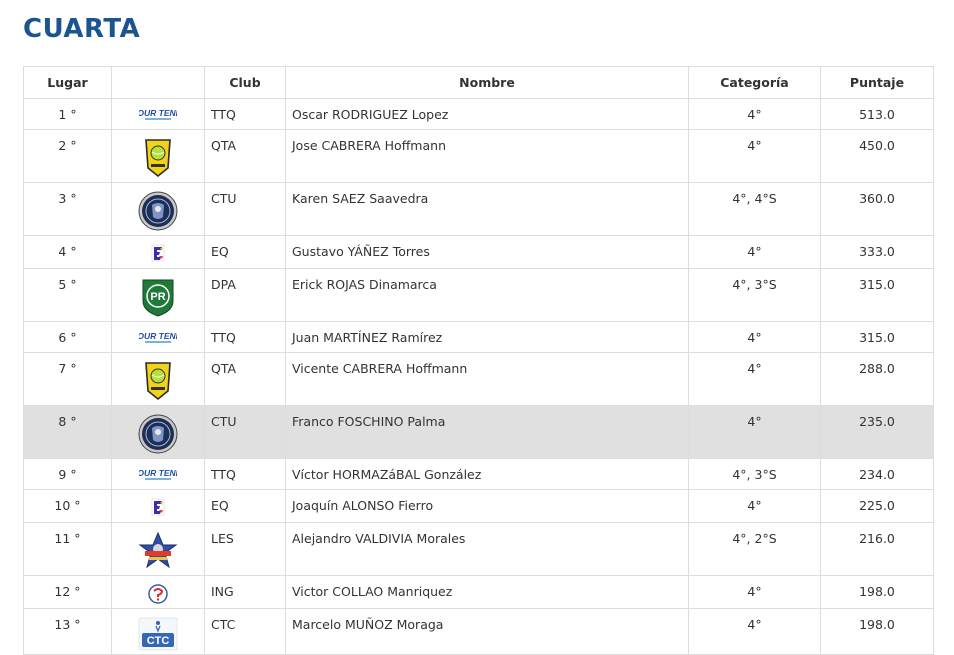 This screenshot has height=655, width=954. I want to click on club-cell: ING, so click(245, 592).